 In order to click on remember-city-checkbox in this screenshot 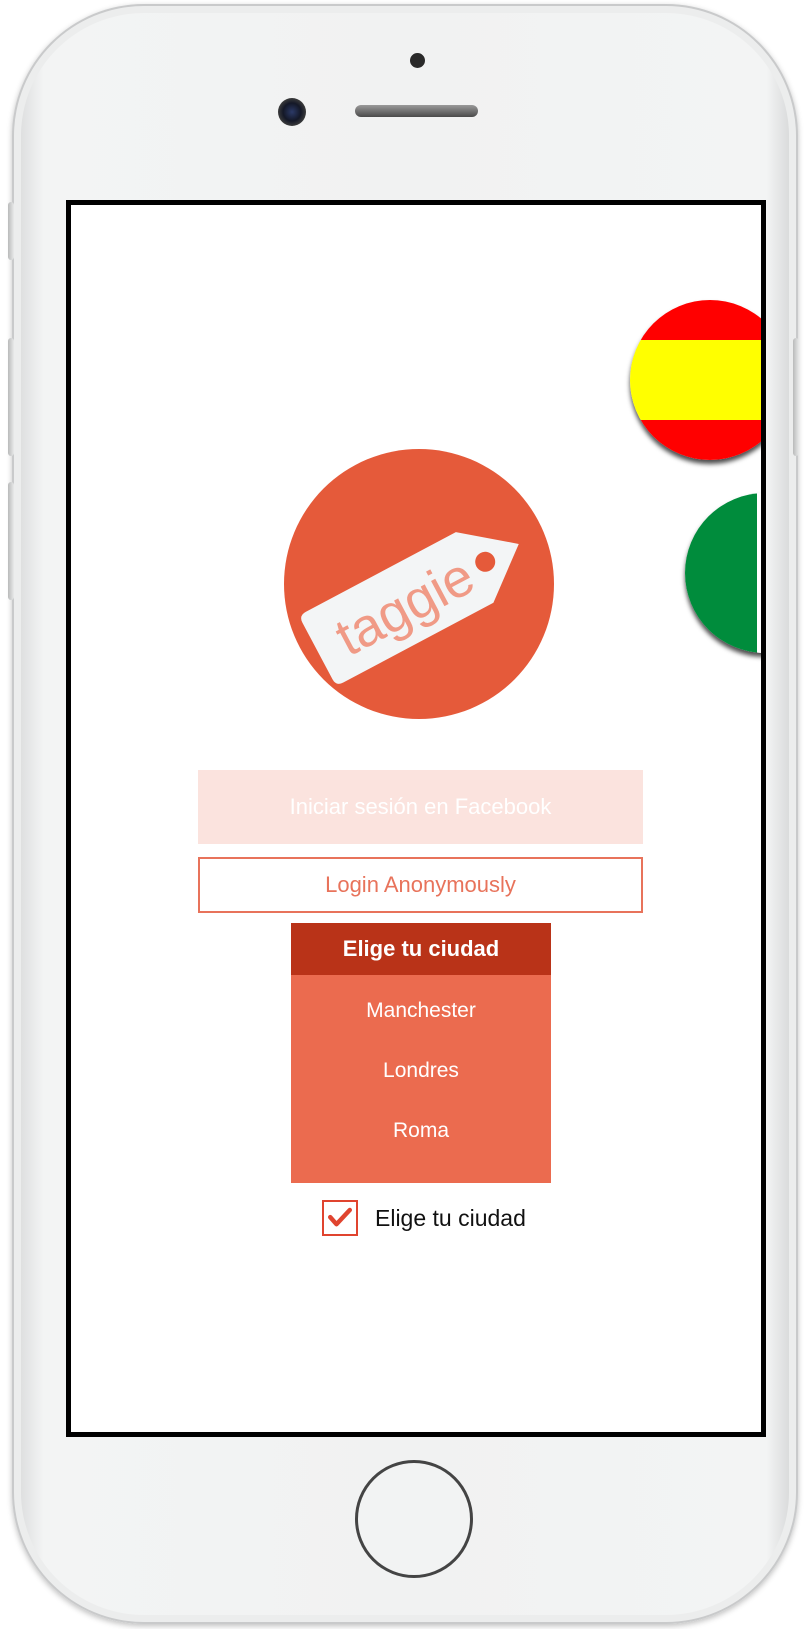, I will do `click(340, 1218)`.